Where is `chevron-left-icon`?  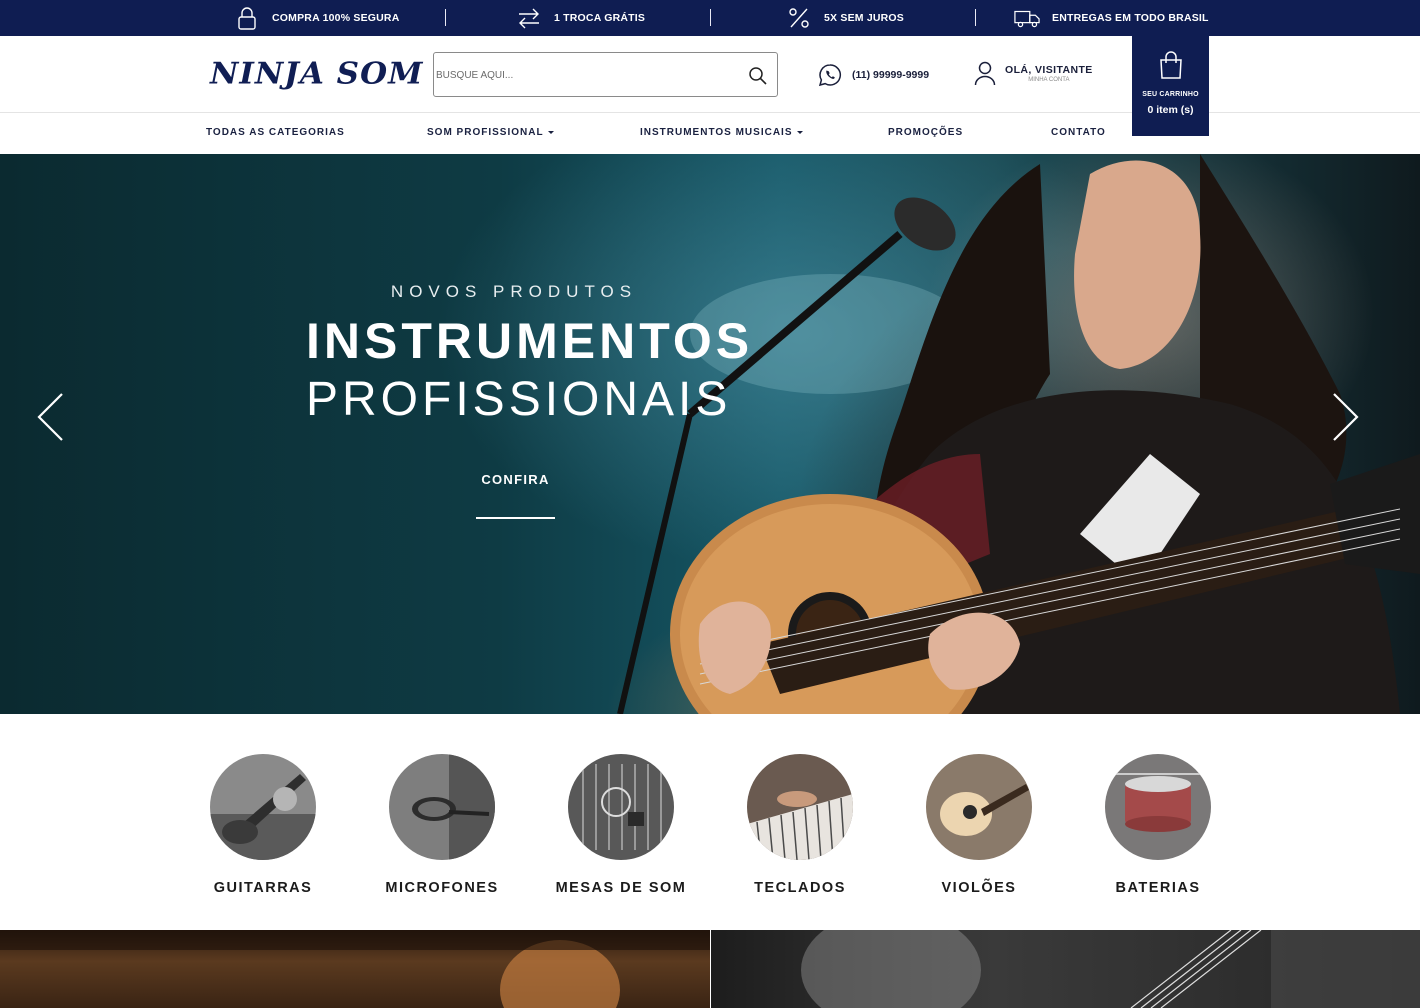
chevron-left-icon is located at coordinates (50, 417).